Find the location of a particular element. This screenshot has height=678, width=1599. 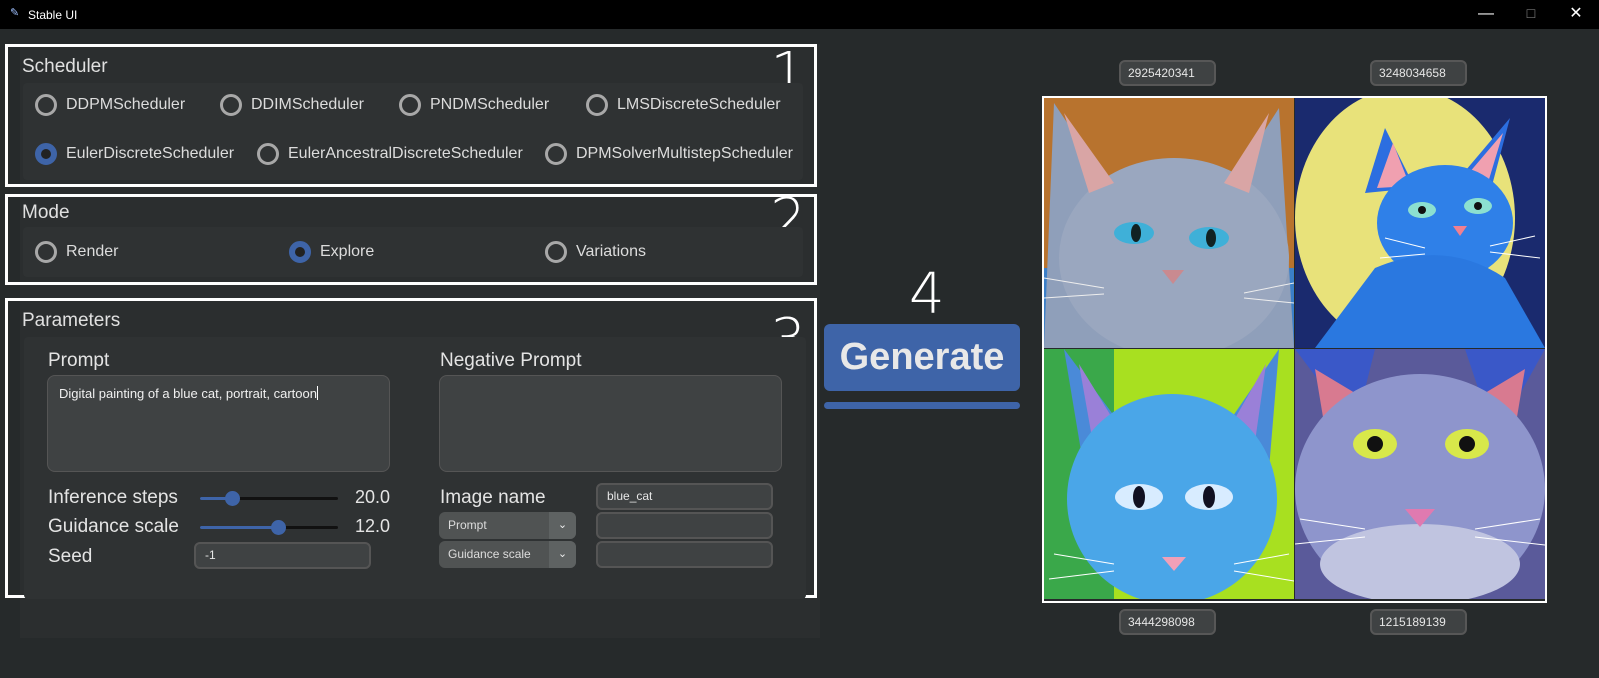

image-name-input: blue_cat is located at coordinates (684, 496).